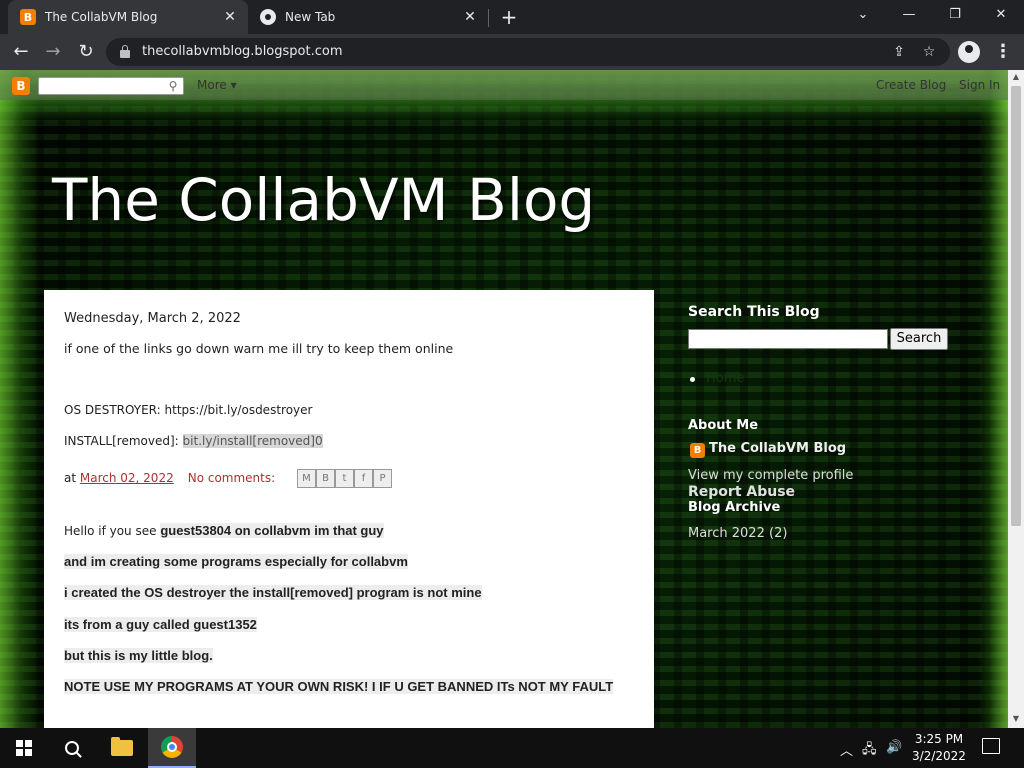 Image resolution: width=1024 pixels, height=768 pixels. Describe the element at coordinates (504, 85) in the screenshot. I see `blogger-navbar: B ⚲ More ▾ Create Blog Sign In` at that location.